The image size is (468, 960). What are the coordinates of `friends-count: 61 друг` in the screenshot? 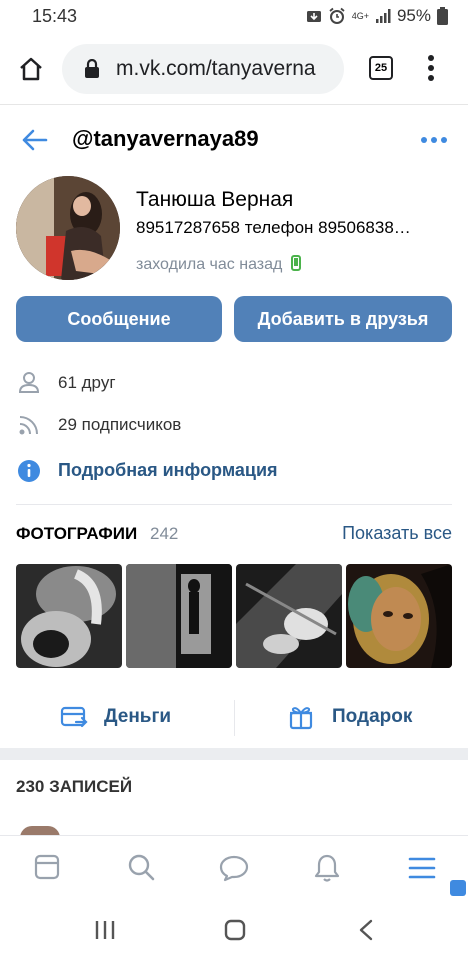 It's located at (87, 383).